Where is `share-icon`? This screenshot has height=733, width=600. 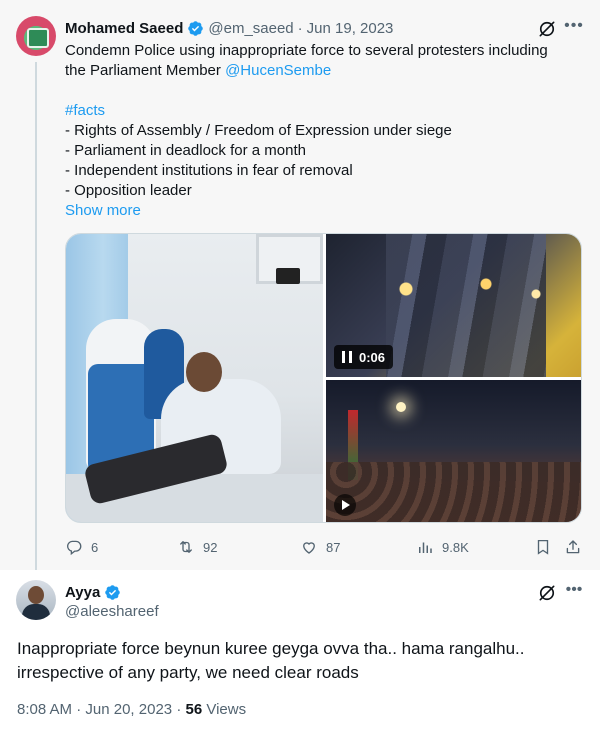 share-icon is located at coordinates (573, 547).